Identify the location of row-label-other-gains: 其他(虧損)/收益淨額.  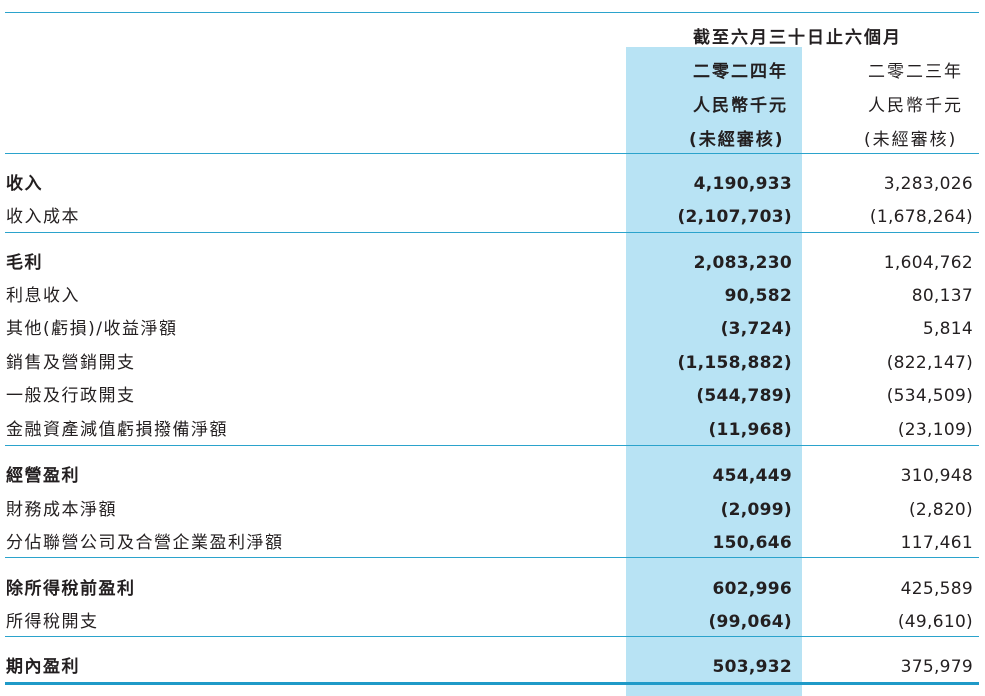
(92, 329).